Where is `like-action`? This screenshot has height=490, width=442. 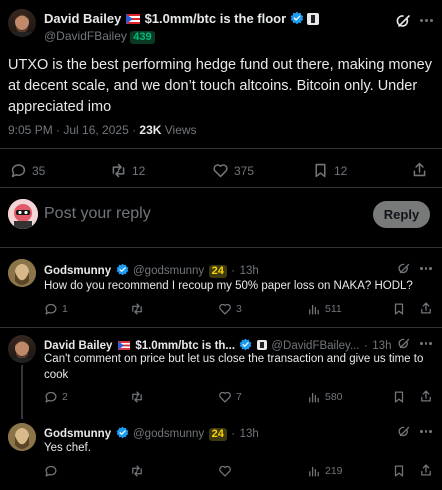 like-action is located at coordinates (225, 471).